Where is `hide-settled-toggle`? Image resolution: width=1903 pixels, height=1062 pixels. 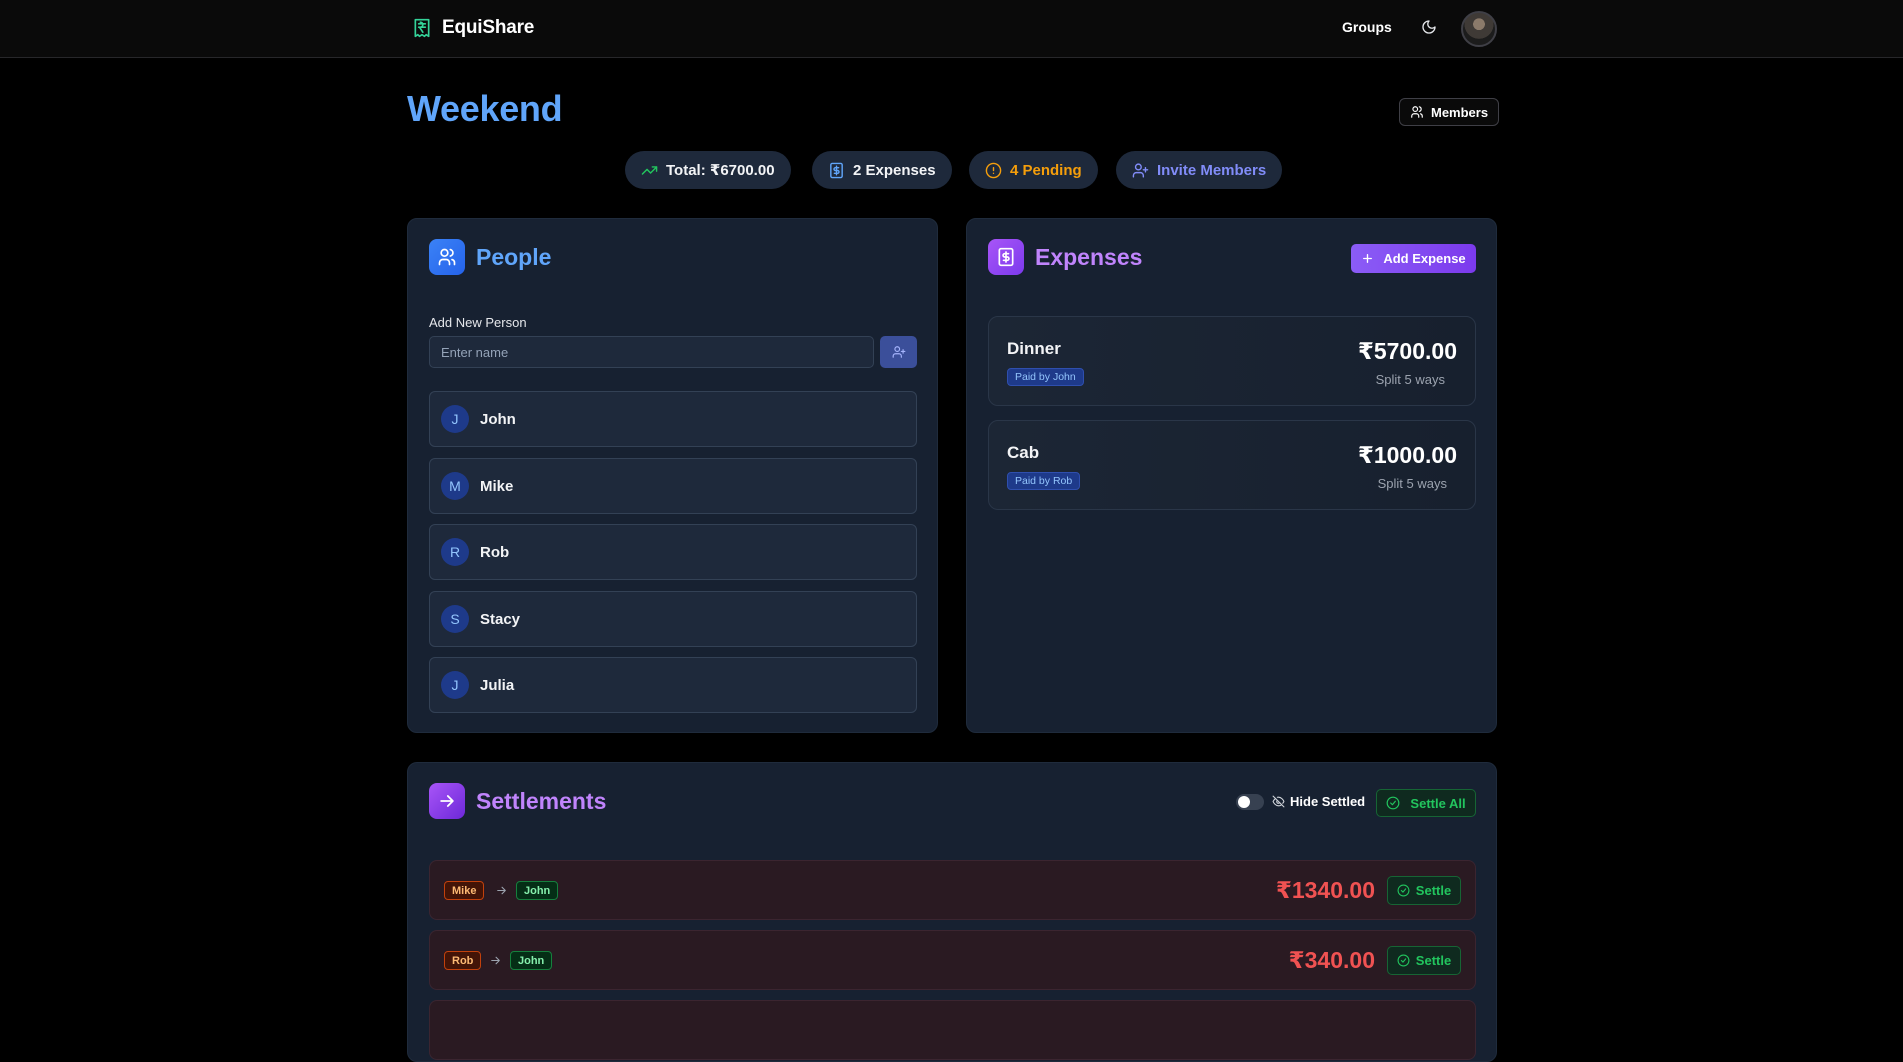
hide-settled-toggle is located at coordinates (1250, 802).